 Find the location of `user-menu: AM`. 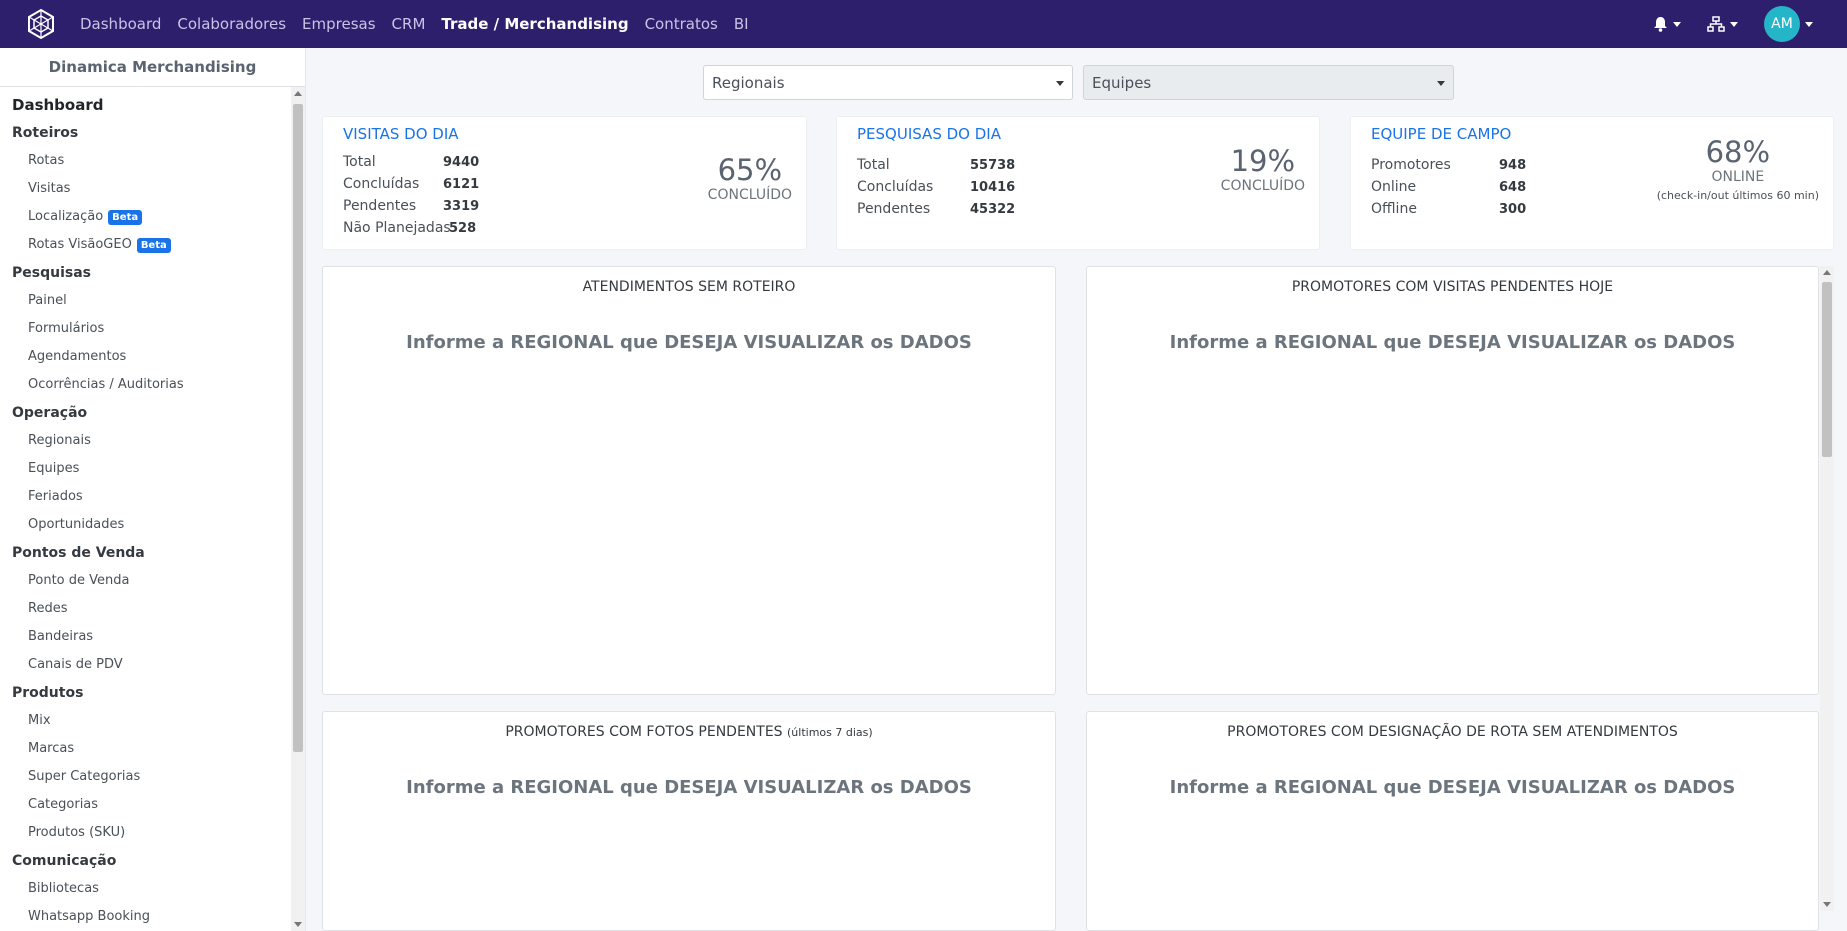

user-menu: AM is located at coordinates (1788, 24).